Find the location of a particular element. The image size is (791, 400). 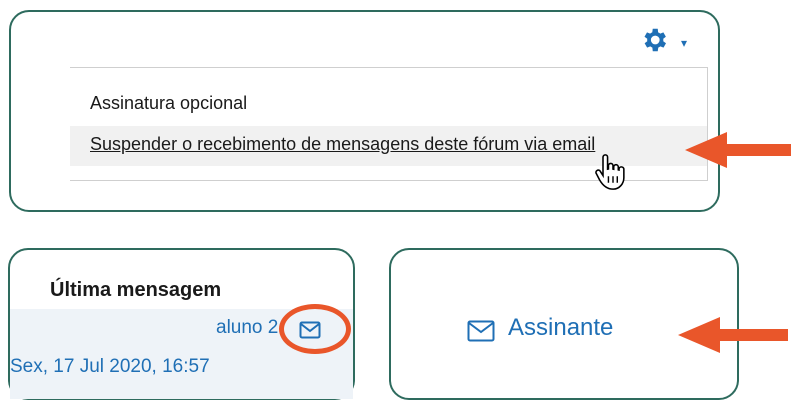

last-message-header: Última mensagem is located at coordinates (136, 290).